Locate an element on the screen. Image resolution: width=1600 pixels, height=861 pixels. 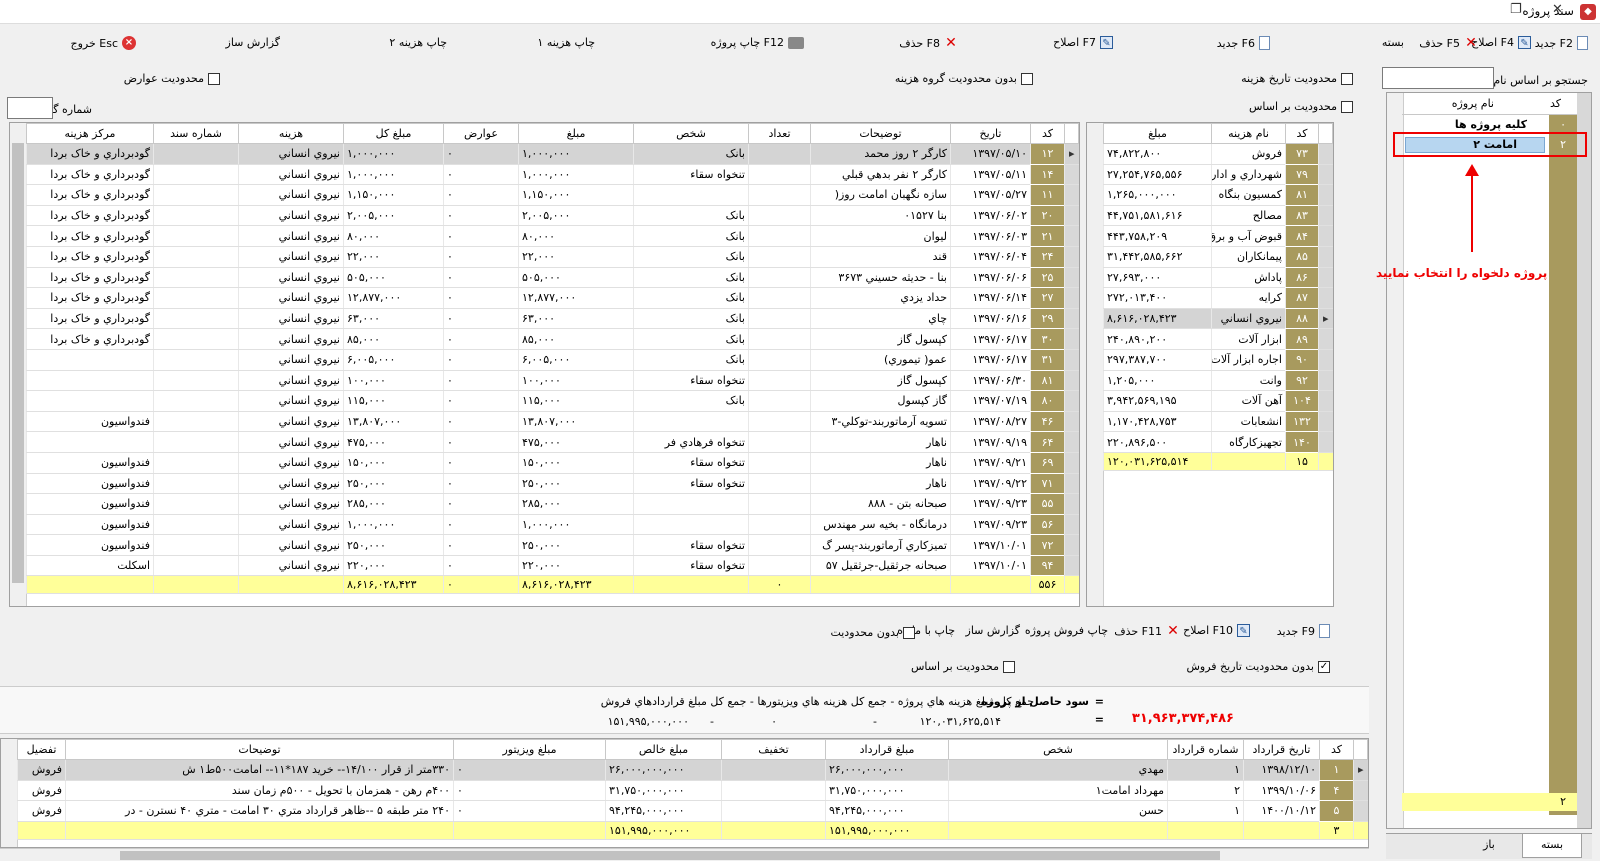
project-new-button: جديد F2 is located at coordinates (1561, 43).